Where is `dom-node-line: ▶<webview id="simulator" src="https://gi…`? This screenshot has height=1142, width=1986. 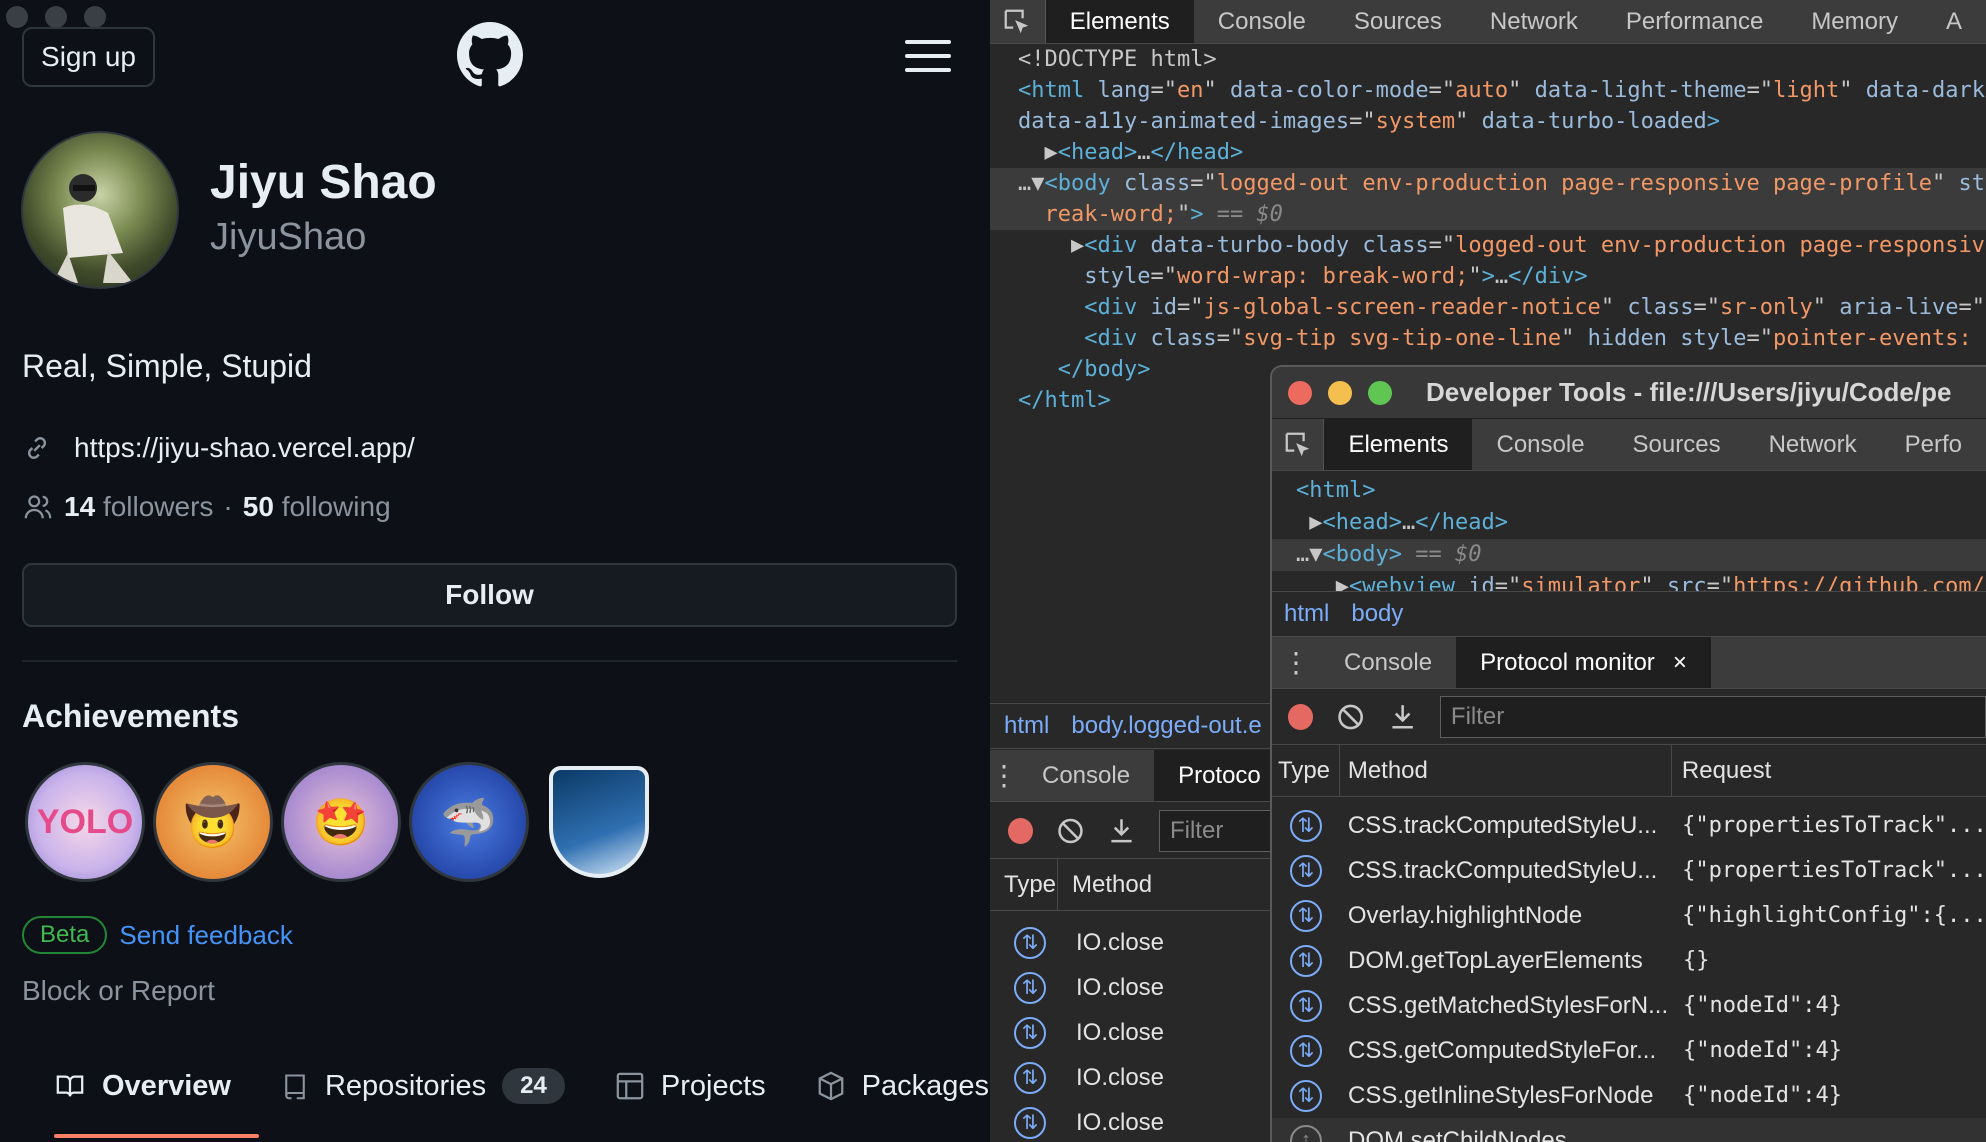
dom-node-line: ▶<webview id="simulator" src="https://gi… is located at coordinates (1629, 581).